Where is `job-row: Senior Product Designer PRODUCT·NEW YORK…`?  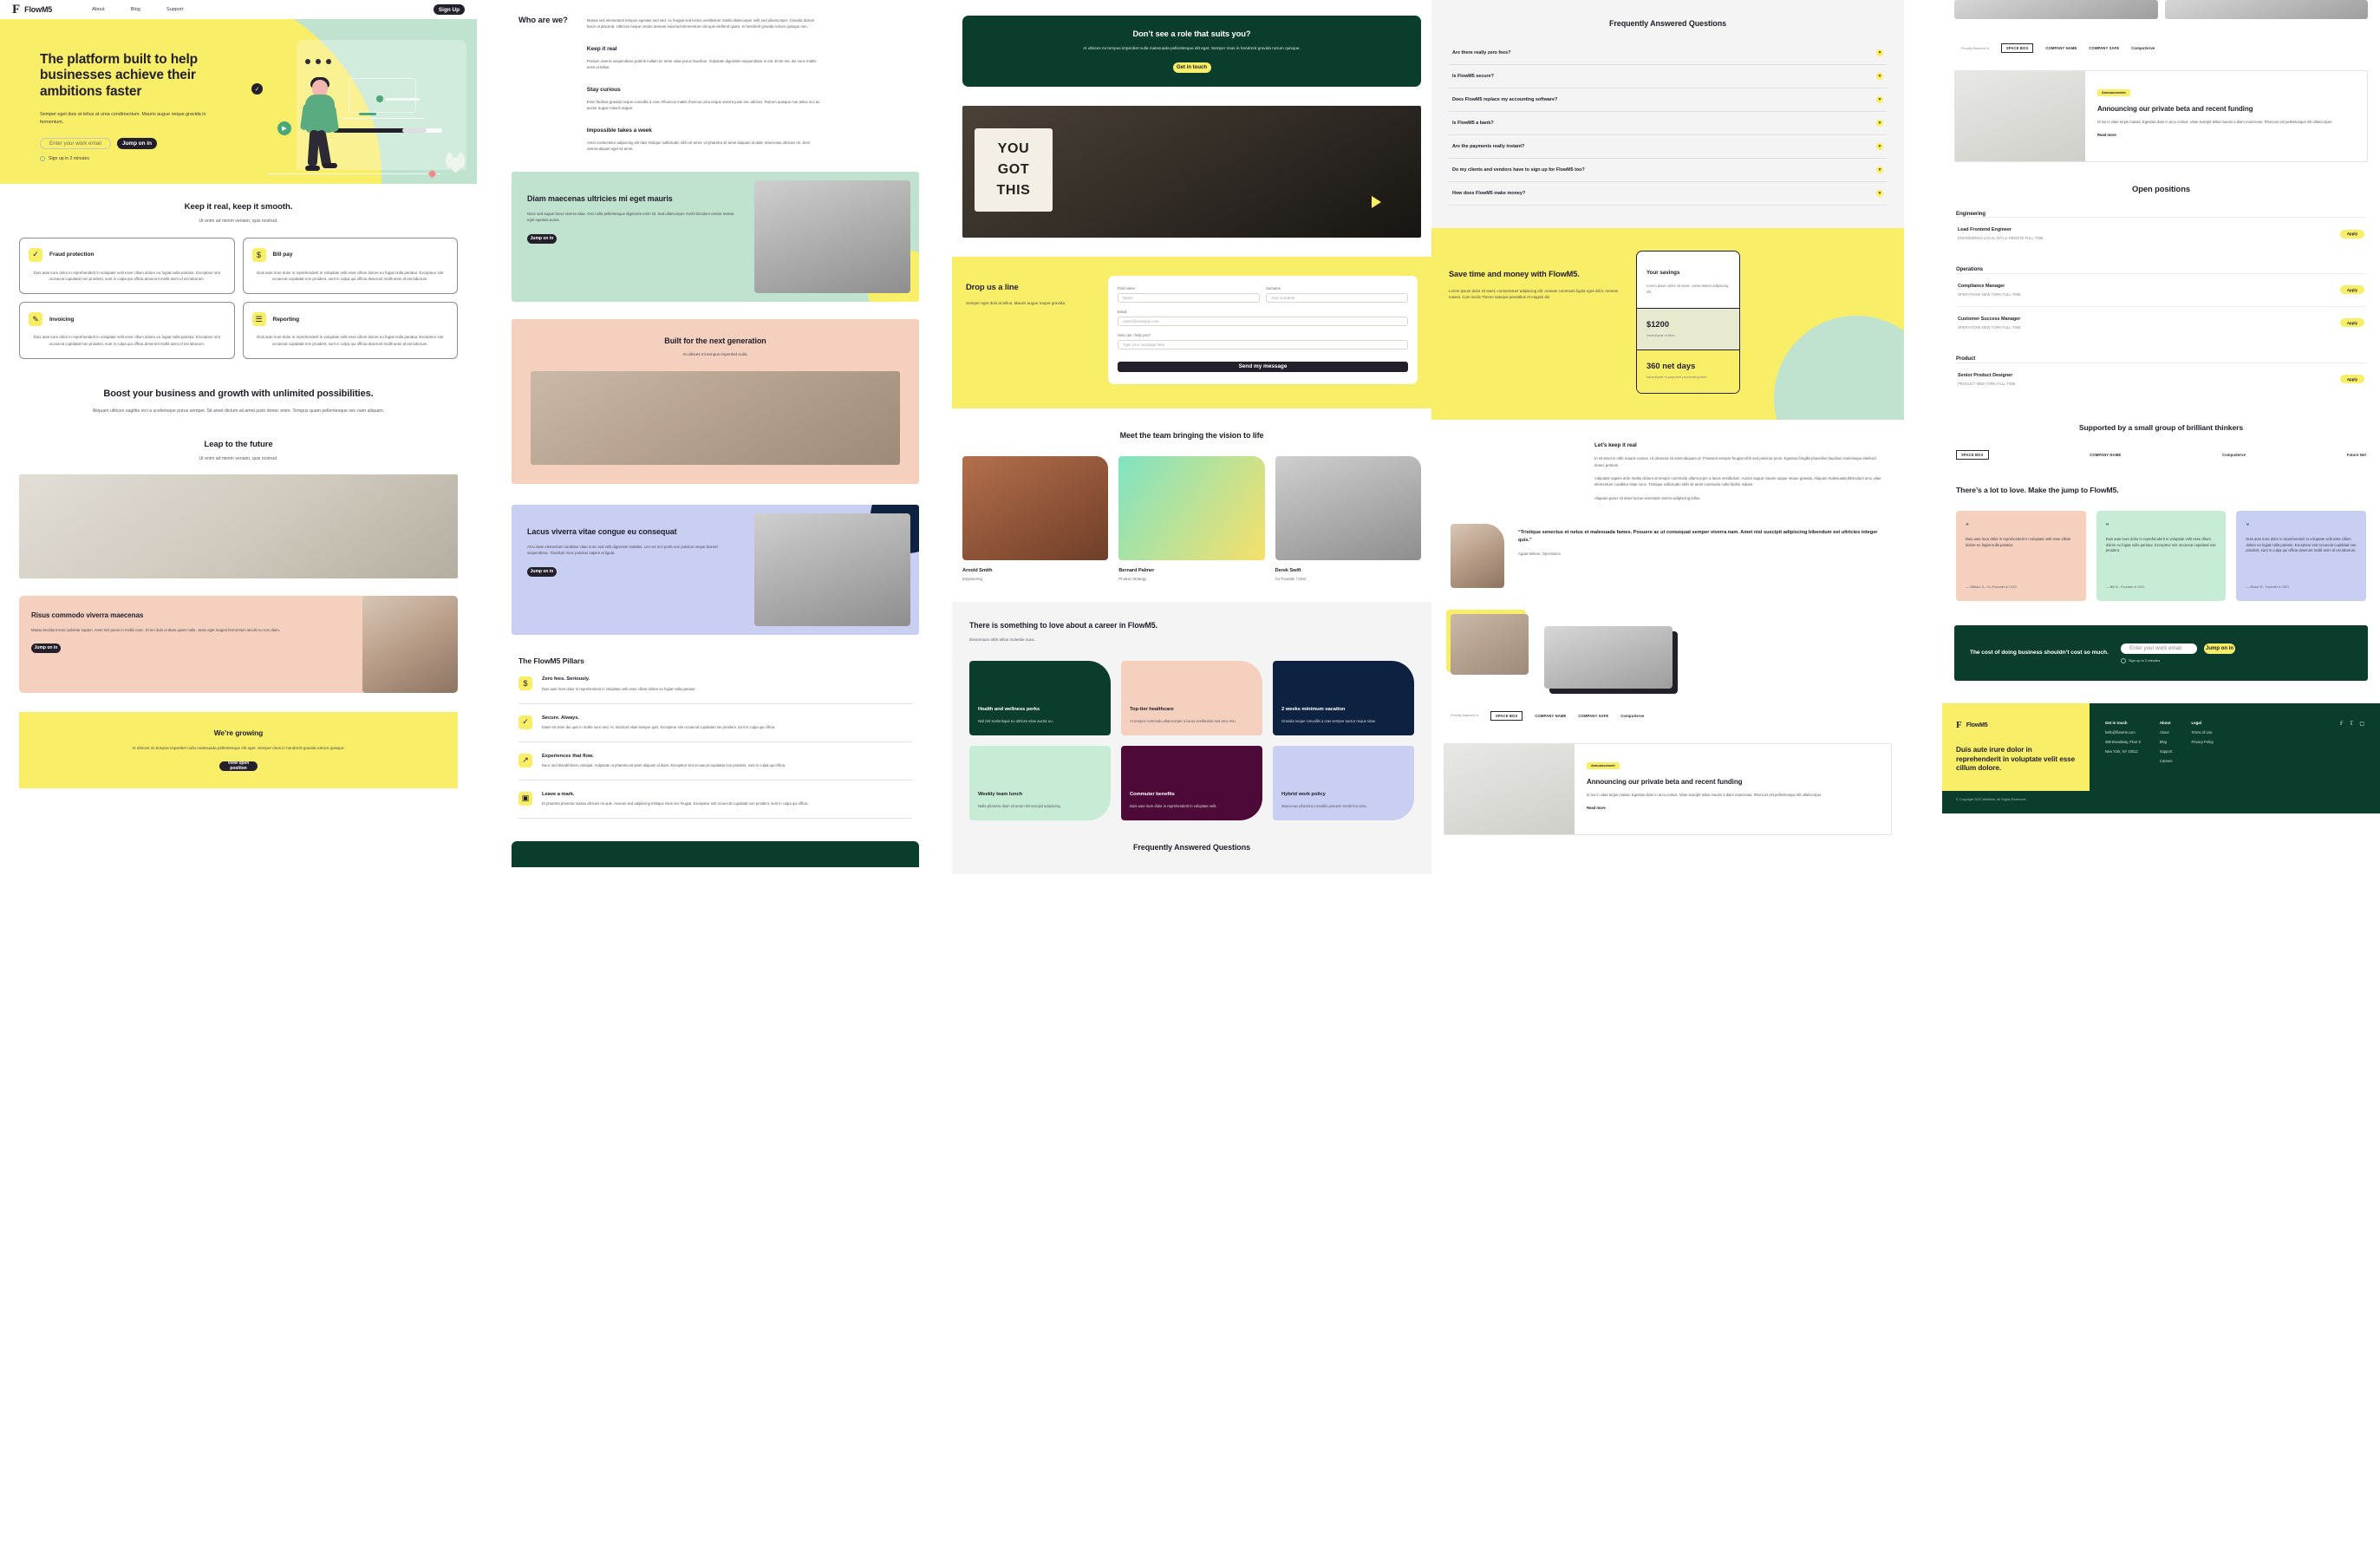
job-row: Senior Product Designer PRODUCT·NEW YORK… is located at coordinates (2161, 379).